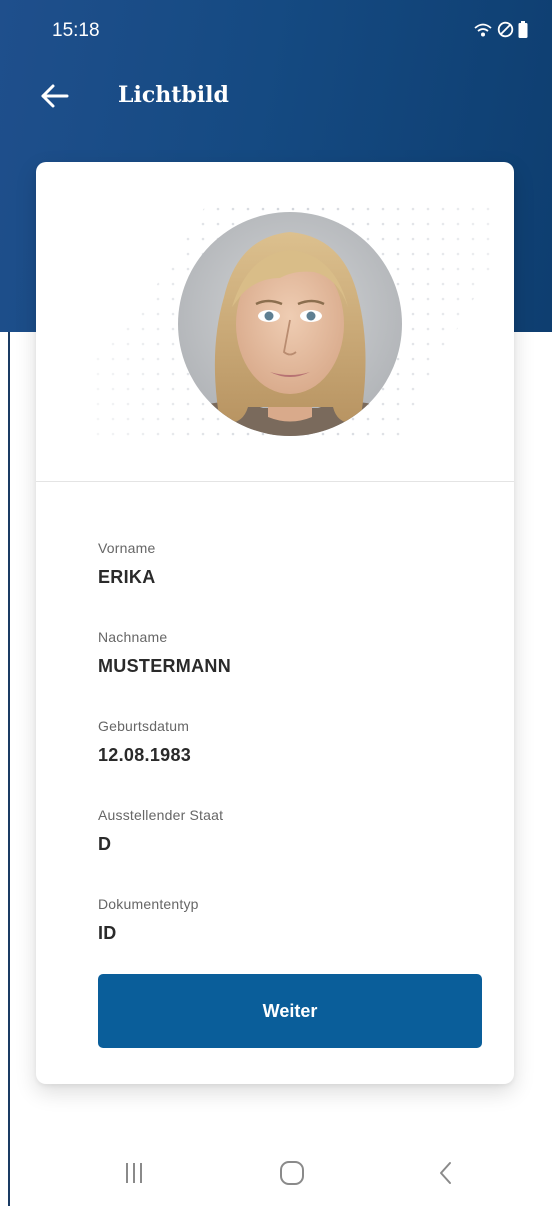  I want to click on field-label: Nachname, so click(133, 637).